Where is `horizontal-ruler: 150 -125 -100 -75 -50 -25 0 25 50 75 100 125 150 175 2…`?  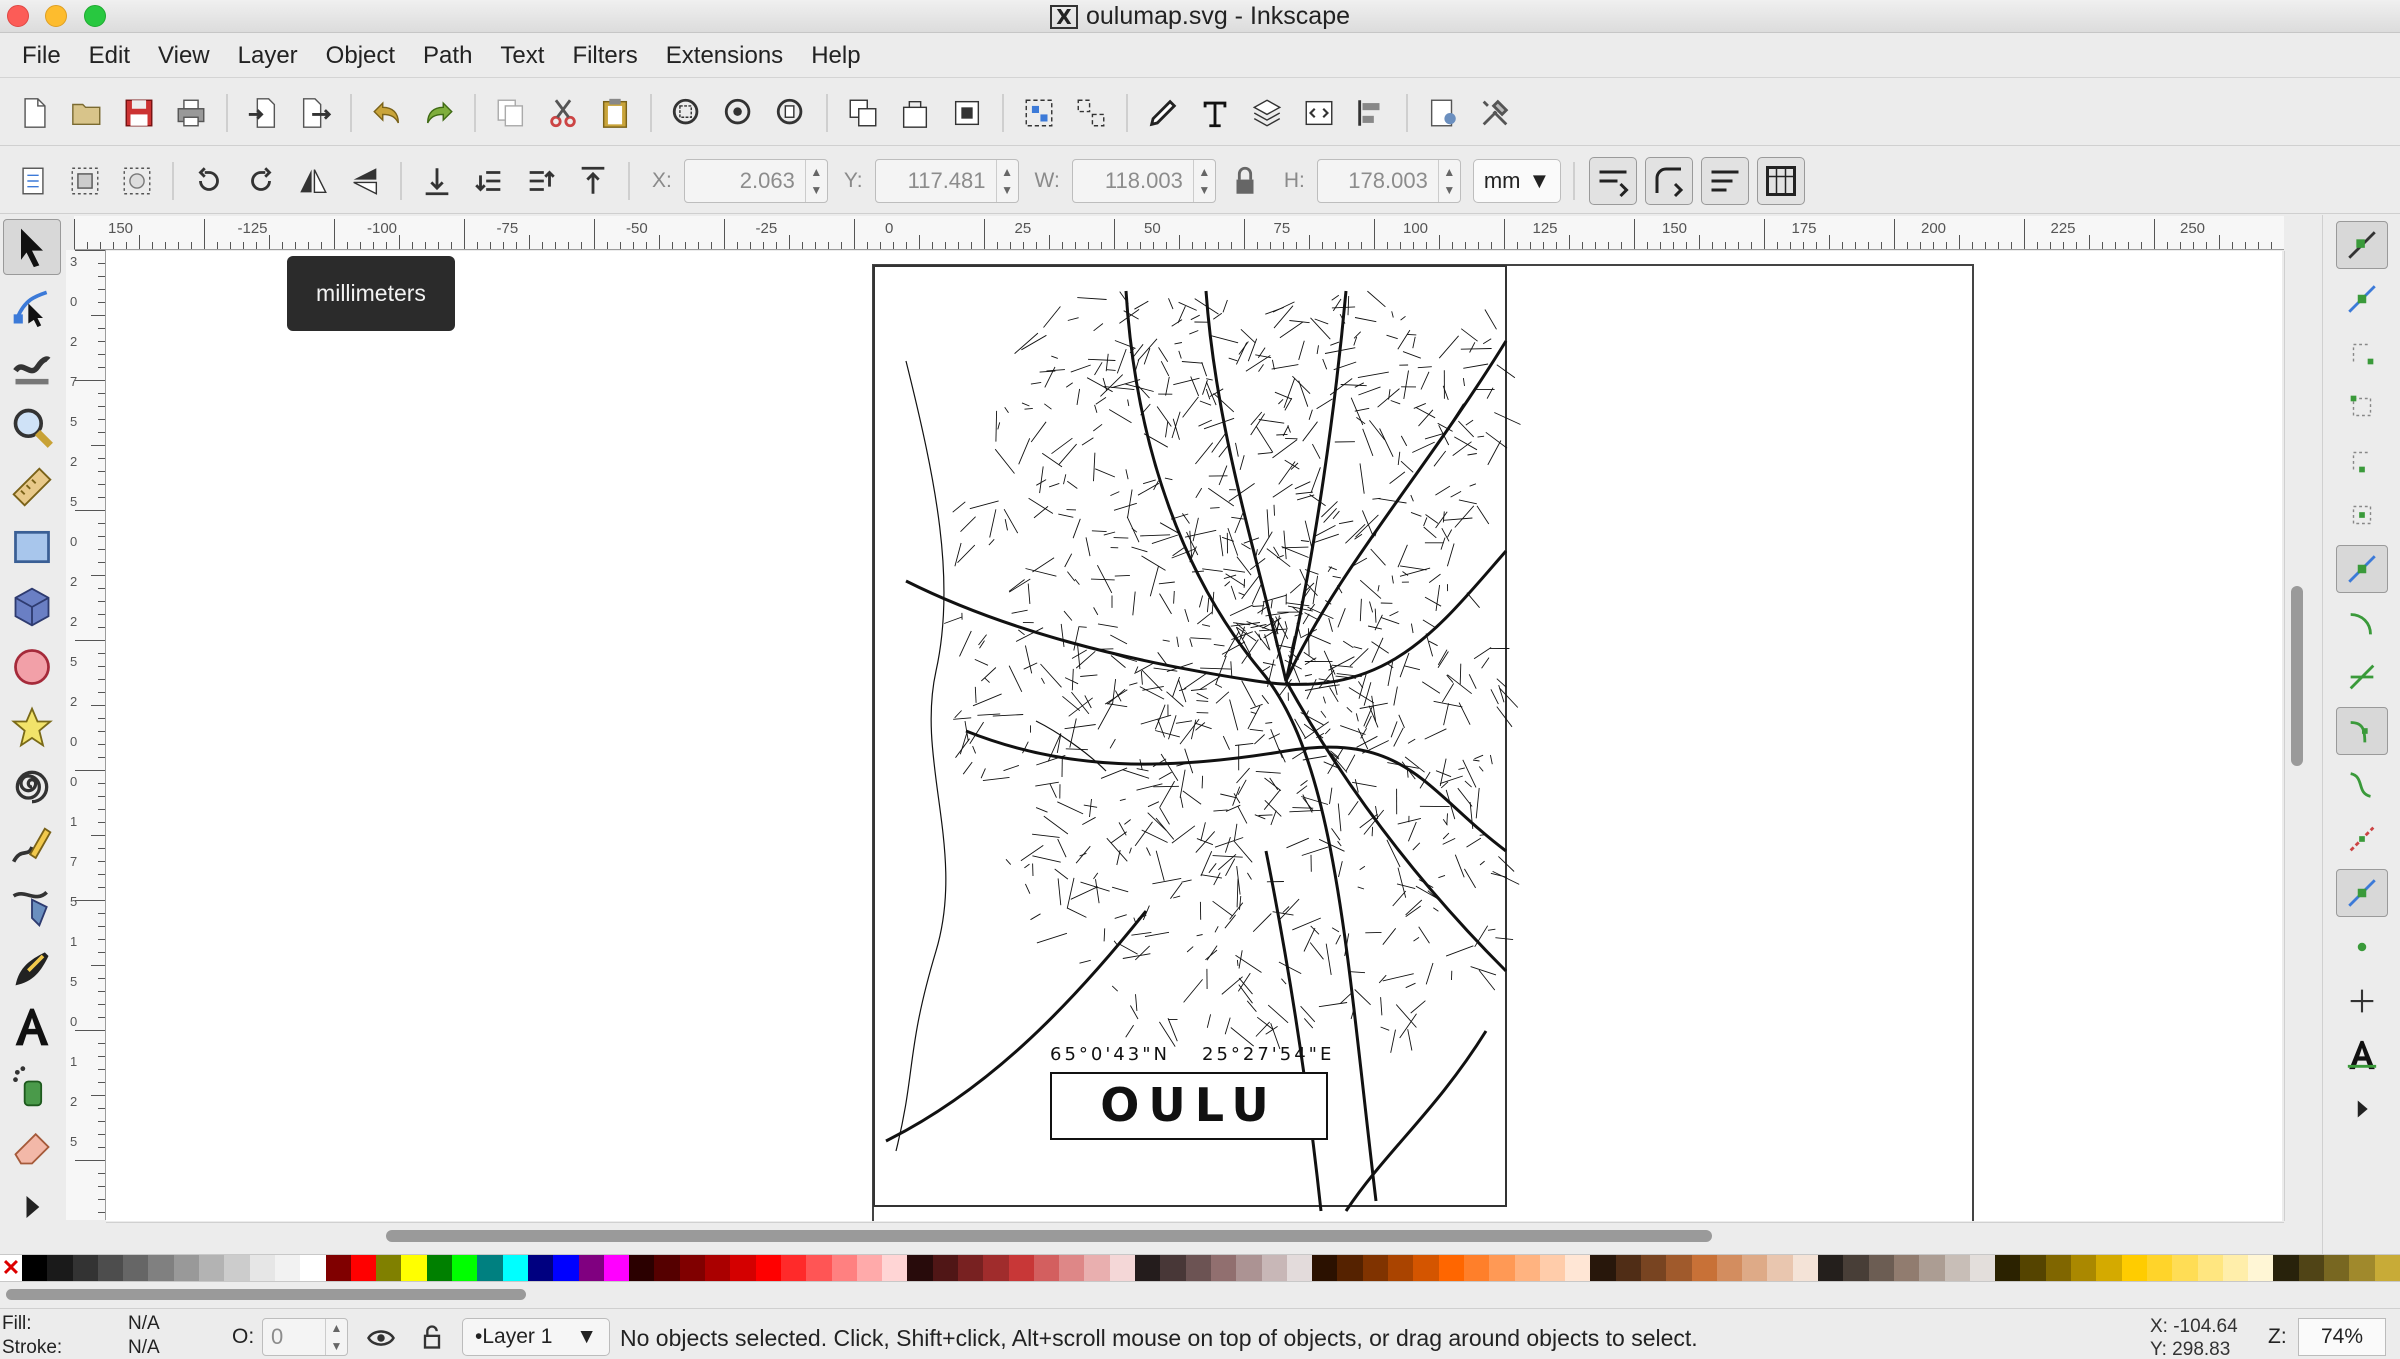
horizontal-ruler: 150 -125 -100 -75 -50 -25 0 25 50 75 100 125 150 175 2… is located at coordinates (1179, 233).